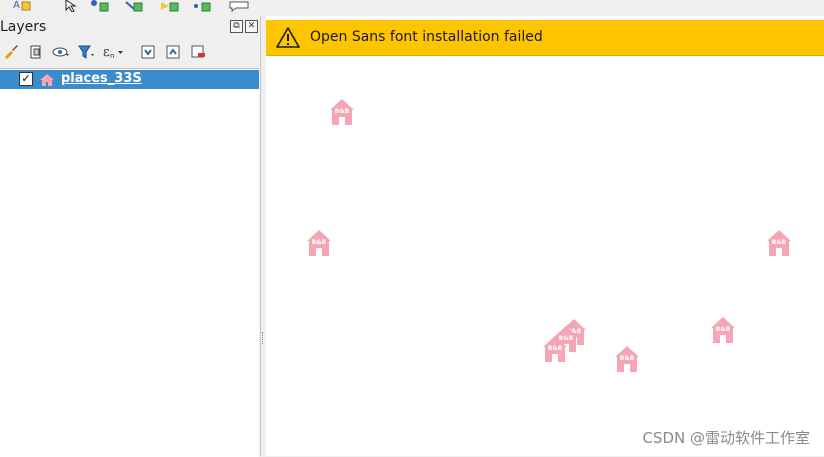 This screenshot has height=457, width=824. I want to click on add-ring-icon, so click(201, 6).